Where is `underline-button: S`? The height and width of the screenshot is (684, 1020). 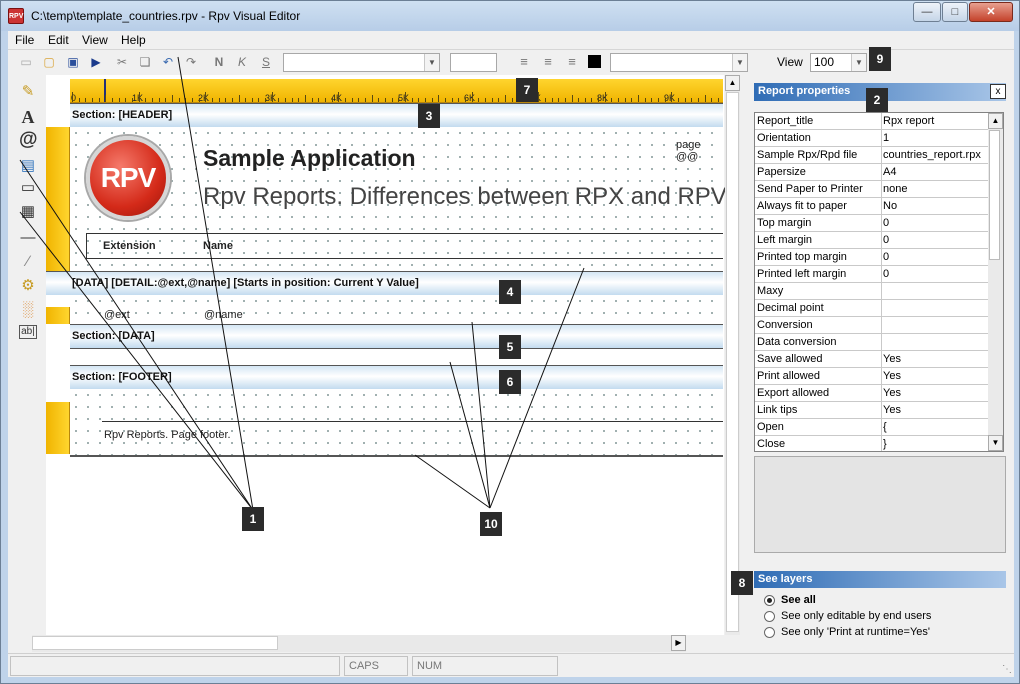
underline-button: S is located at coordinates (266, 62).